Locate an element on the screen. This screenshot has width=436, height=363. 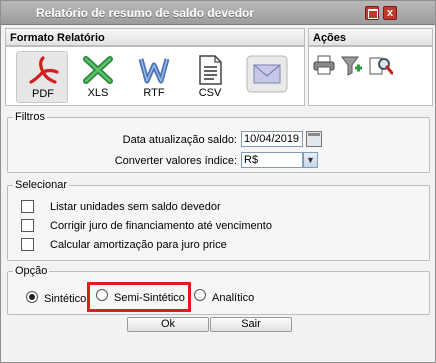
window-title: Relatório de resumo de saldo devedor is located at coordinates (145, 13).